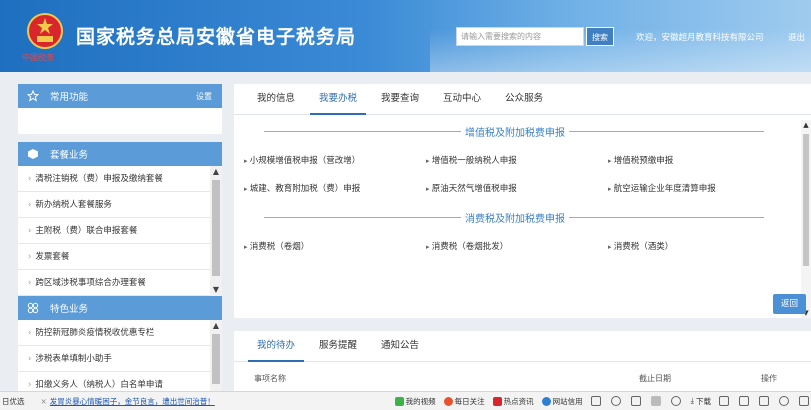  What do you see at coordinates (796, 37) in the screenshot?
I see `logout-link: 退出` at bounding box center [796, 37].